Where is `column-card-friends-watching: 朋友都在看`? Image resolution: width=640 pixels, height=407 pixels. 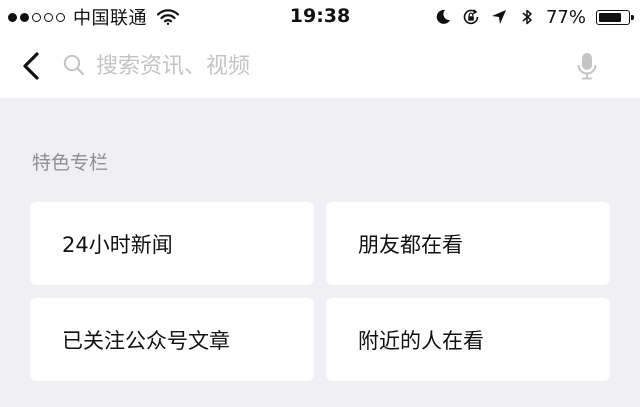 column-card-friends-watching: 朋友都在看 is located at coordinates (468, 243).